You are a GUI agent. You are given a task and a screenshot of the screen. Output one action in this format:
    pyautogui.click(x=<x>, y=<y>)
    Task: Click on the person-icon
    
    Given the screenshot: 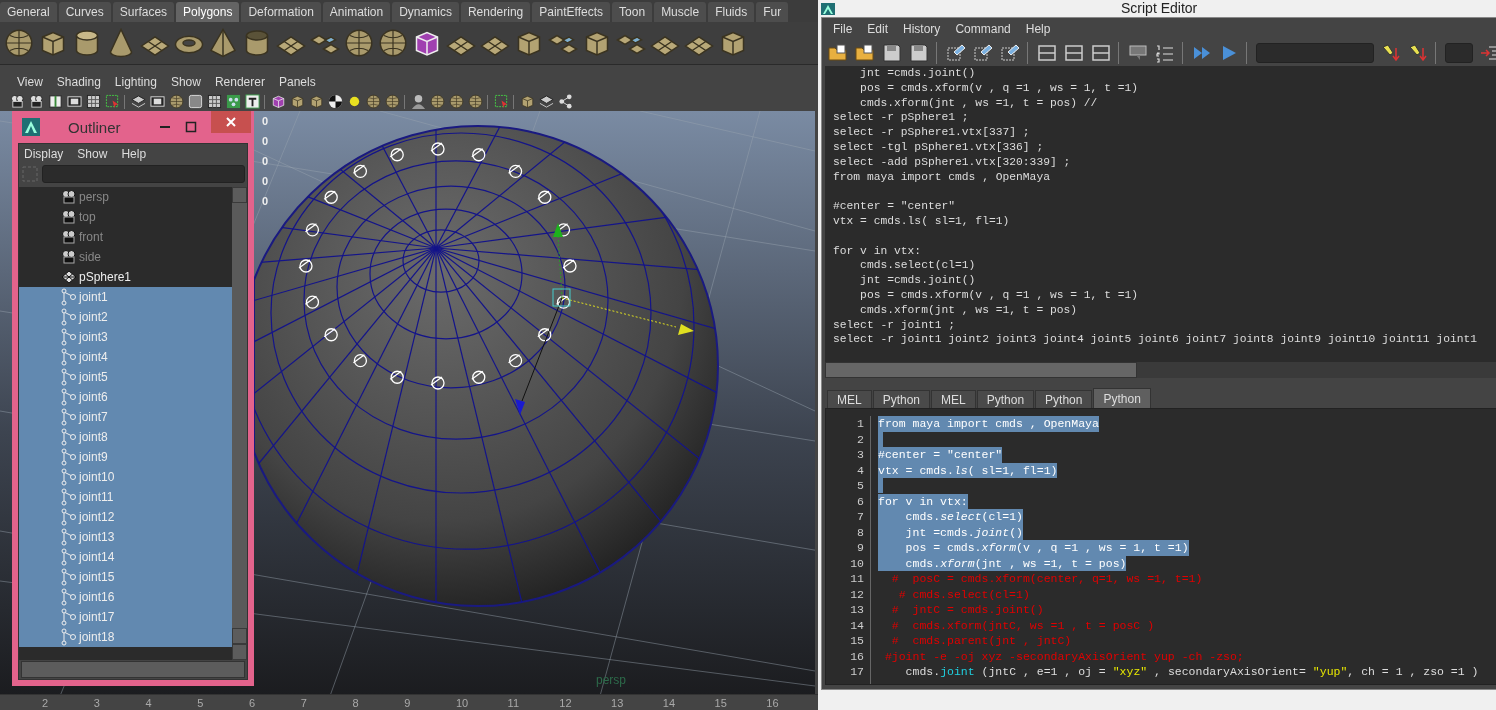 What is the action you would take?
    pyautogui.click(x=418, y=101)
    